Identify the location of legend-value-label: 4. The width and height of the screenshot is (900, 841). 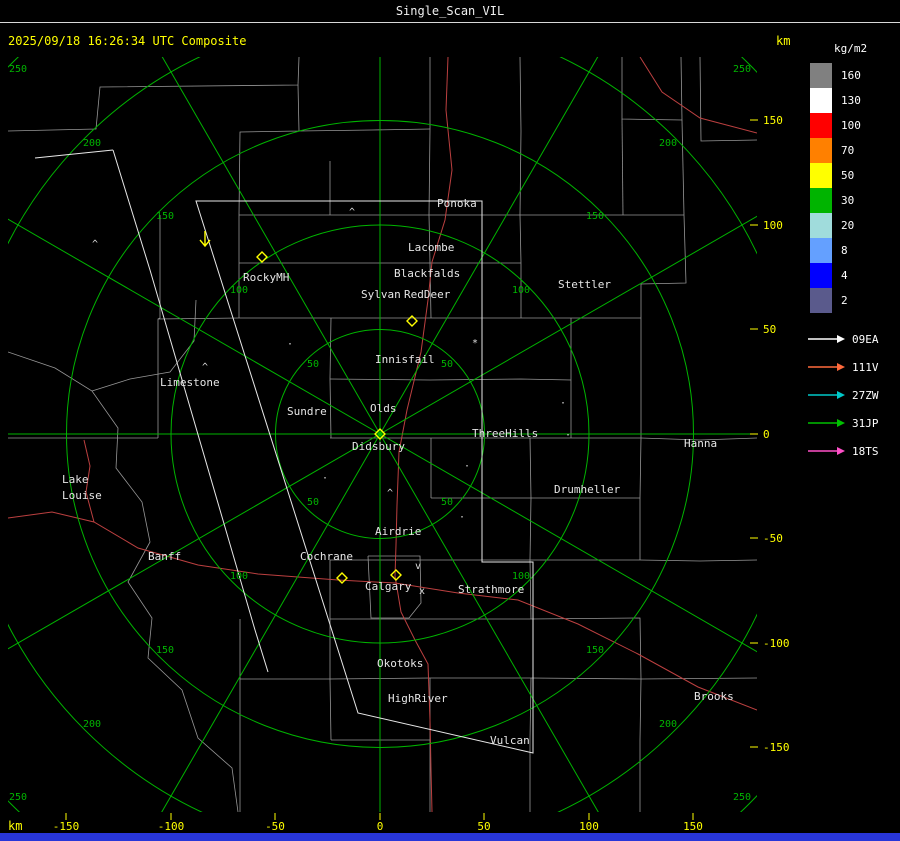
(844, 275).